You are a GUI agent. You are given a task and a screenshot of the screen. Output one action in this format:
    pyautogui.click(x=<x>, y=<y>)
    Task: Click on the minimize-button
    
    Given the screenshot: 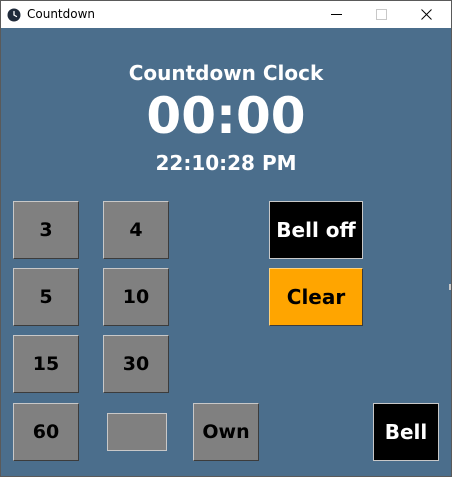 What is the action you would take?
    pyautogui.click(x=336, y=14)
    